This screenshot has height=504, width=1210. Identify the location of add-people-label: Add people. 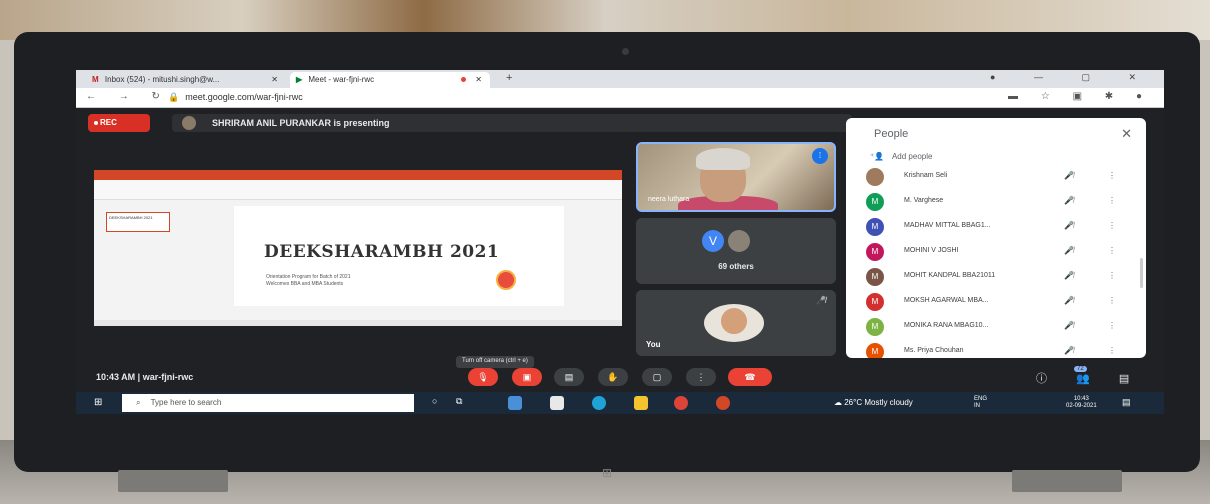
(912, 156).